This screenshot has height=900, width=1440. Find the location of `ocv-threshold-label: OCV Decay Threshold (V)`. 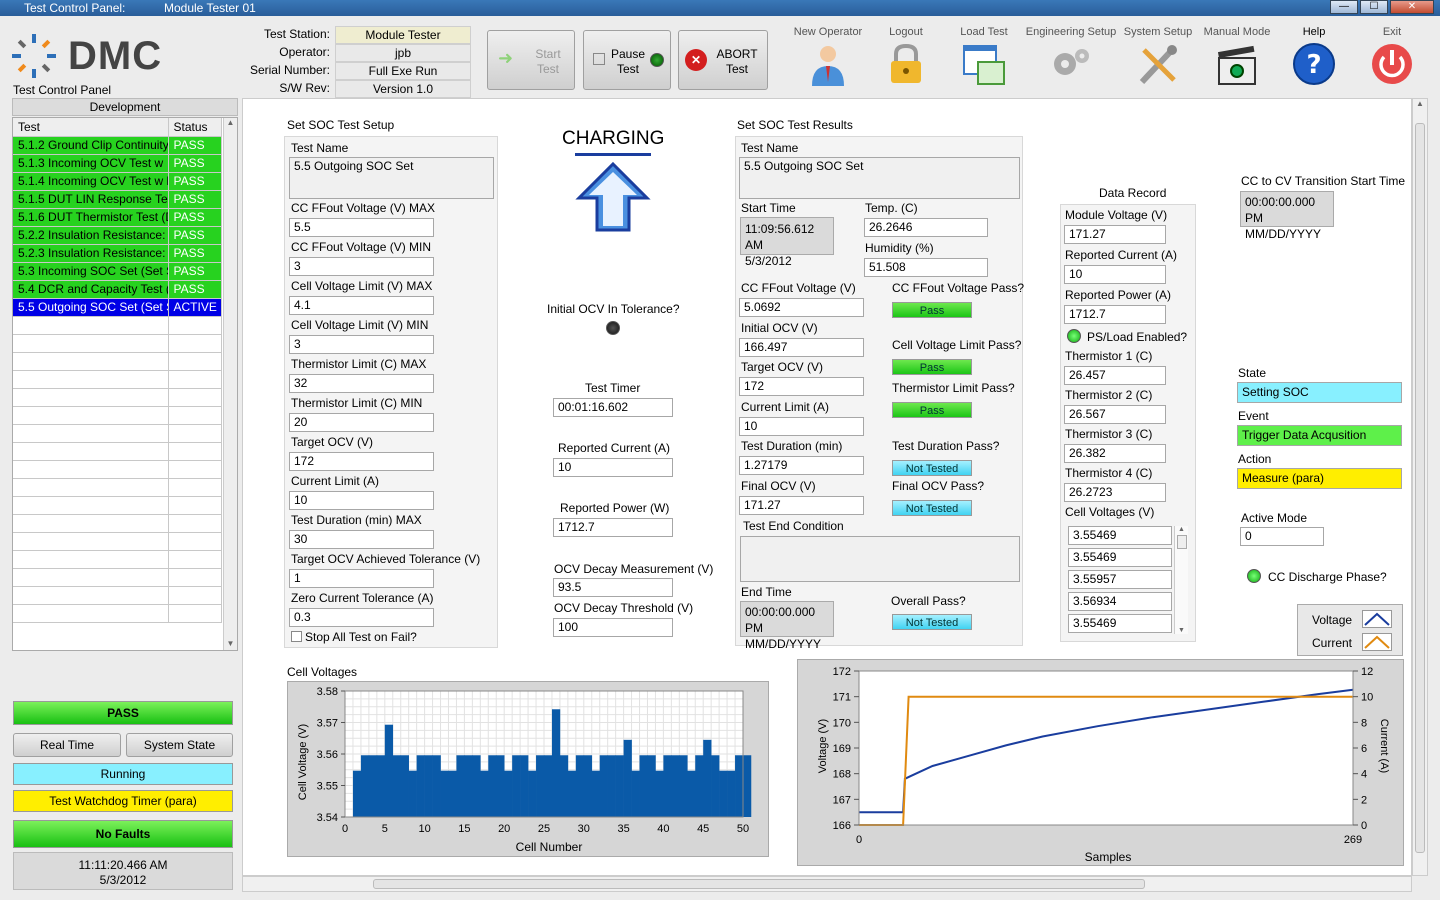

ocv-threshold-label: OCV Decay Threshold (V) is located at coordinates (624, 608).